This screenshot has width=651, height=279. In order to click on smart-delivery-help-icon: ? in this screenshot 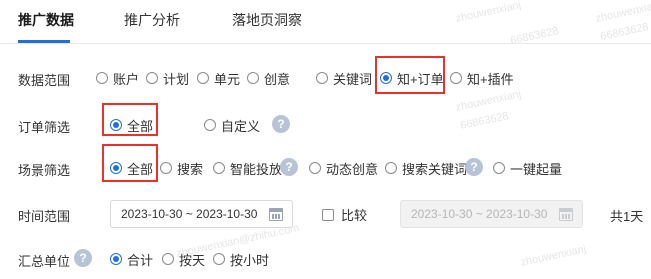, I will do `click(289, 167)`.